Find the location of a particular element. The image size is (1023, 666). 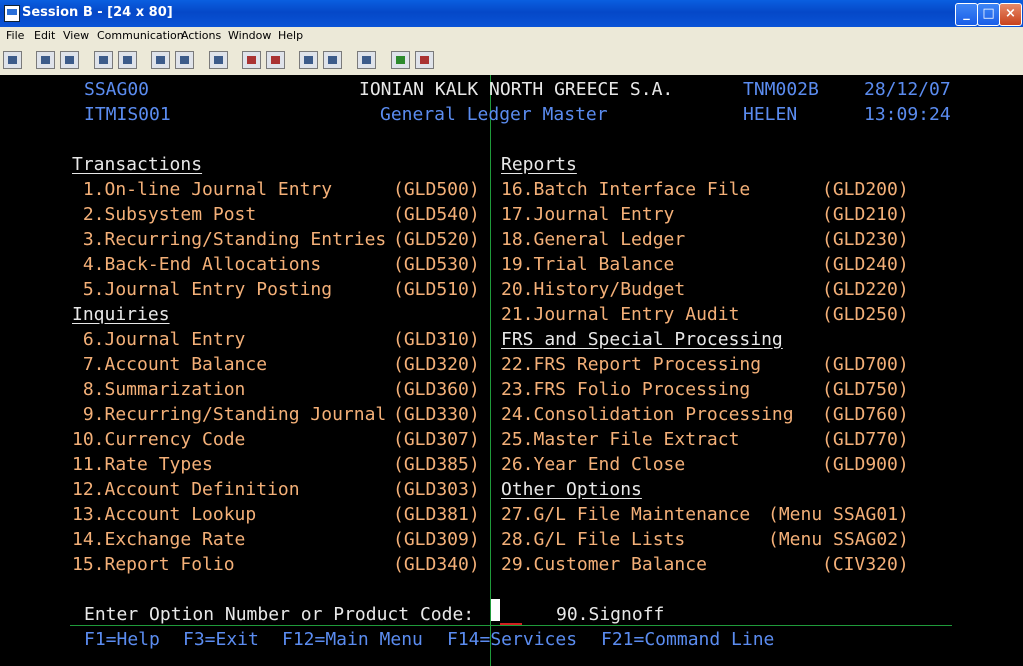

menu-option: 16.Batch Interface File is located at coordinates (625, 189).